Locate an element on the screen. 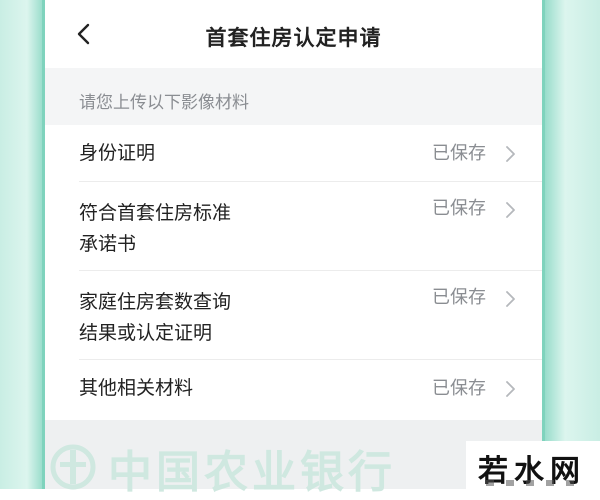 The height and width of the screenshot is (500, 600). item-label-line: 身份证明 is located at coordinates (117, 153).